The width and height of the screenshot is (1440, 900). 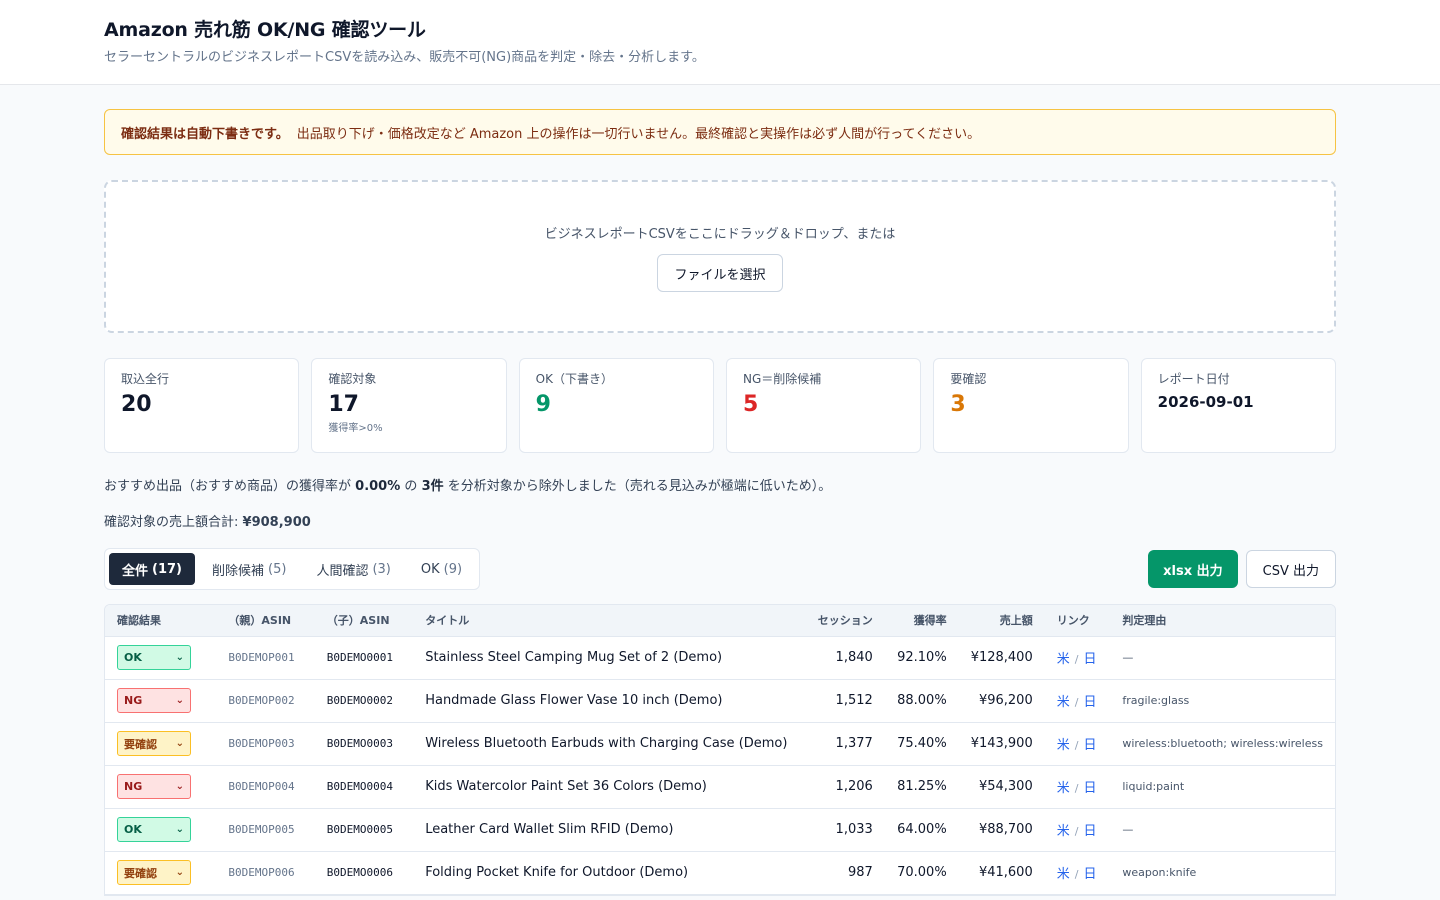 What do you see at coordinates (1001, 873) in the screenshot?
I see `sales-amount: ¥41,600` at bounding box center [1001, 873].